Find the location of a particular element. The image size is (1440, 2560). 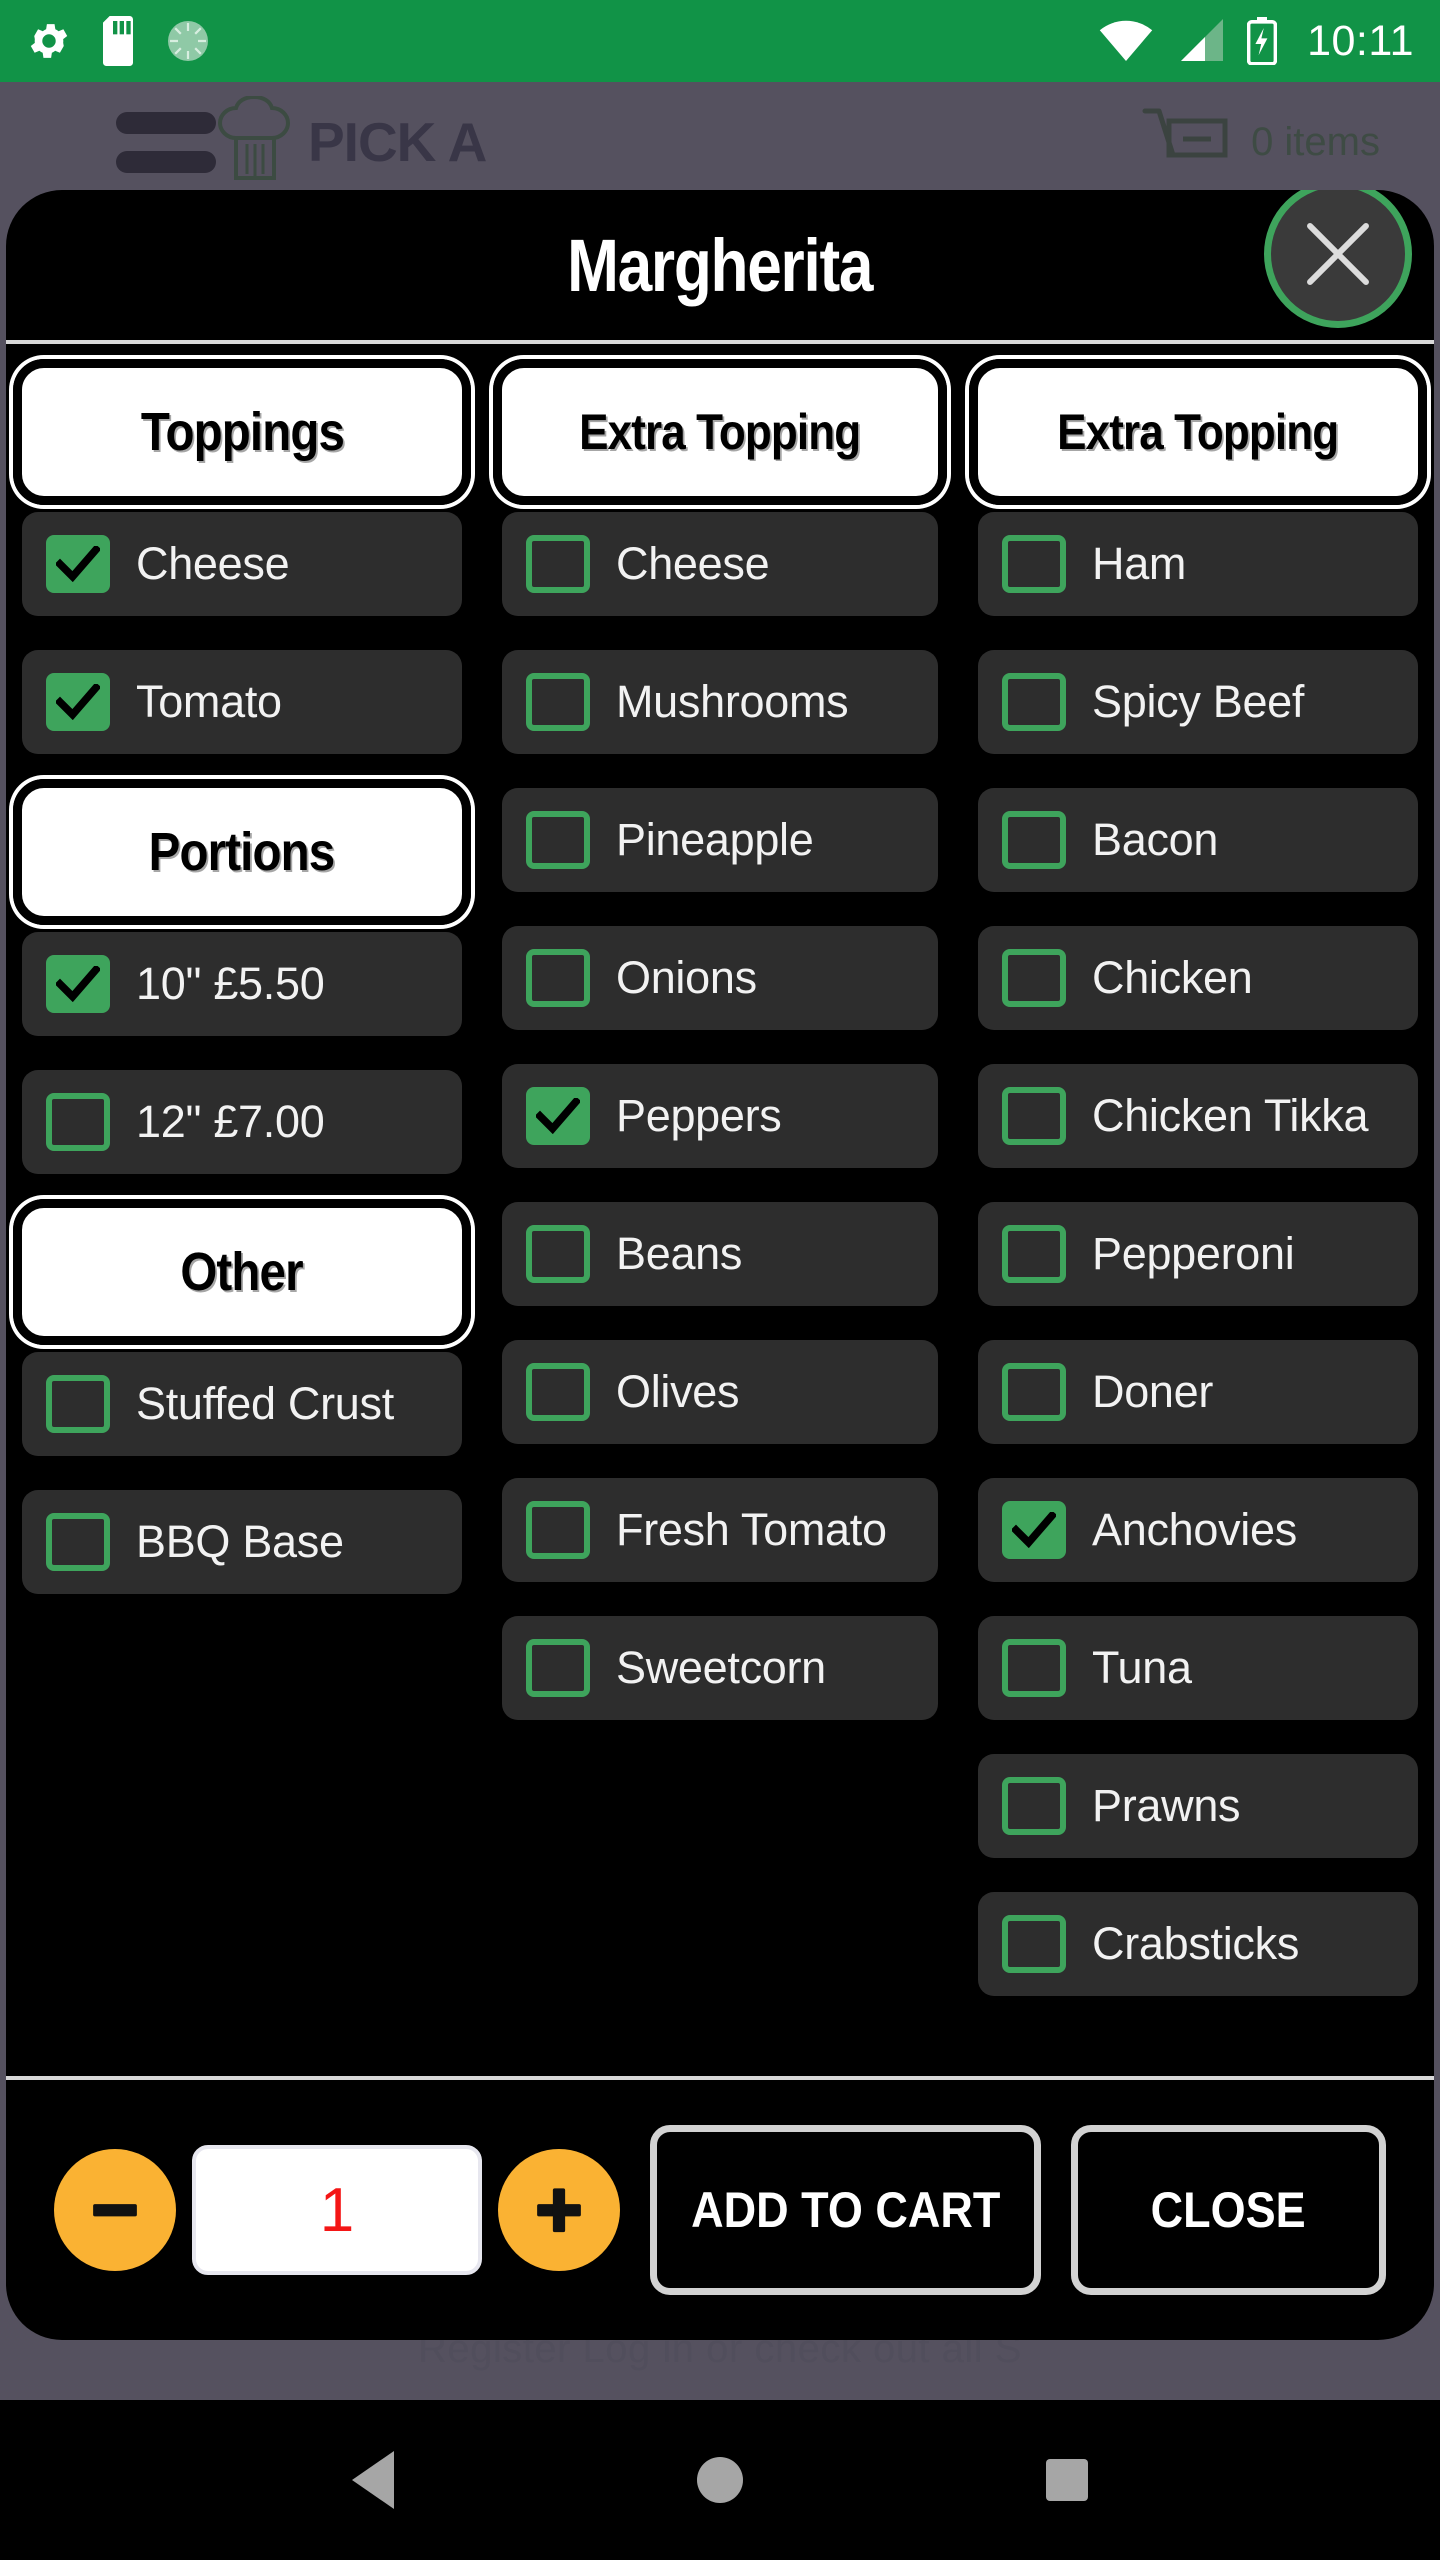

option-label: Mushrooms is located at coordinates (732, 701).